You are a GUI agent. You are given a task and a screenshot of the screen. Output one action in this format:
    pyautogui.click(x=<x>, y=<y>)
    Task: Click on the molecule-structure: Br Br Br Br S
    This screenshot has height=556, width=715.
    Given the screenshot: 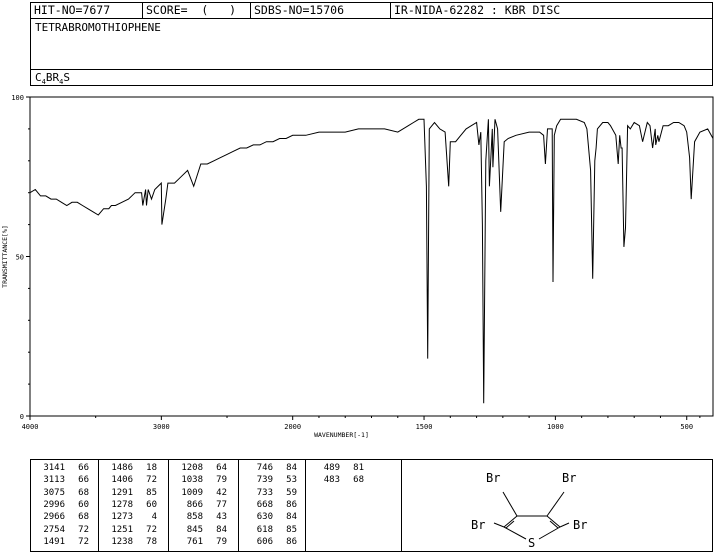 What is the action you would take?
    pyautogui.click(x=529, y=510)
    